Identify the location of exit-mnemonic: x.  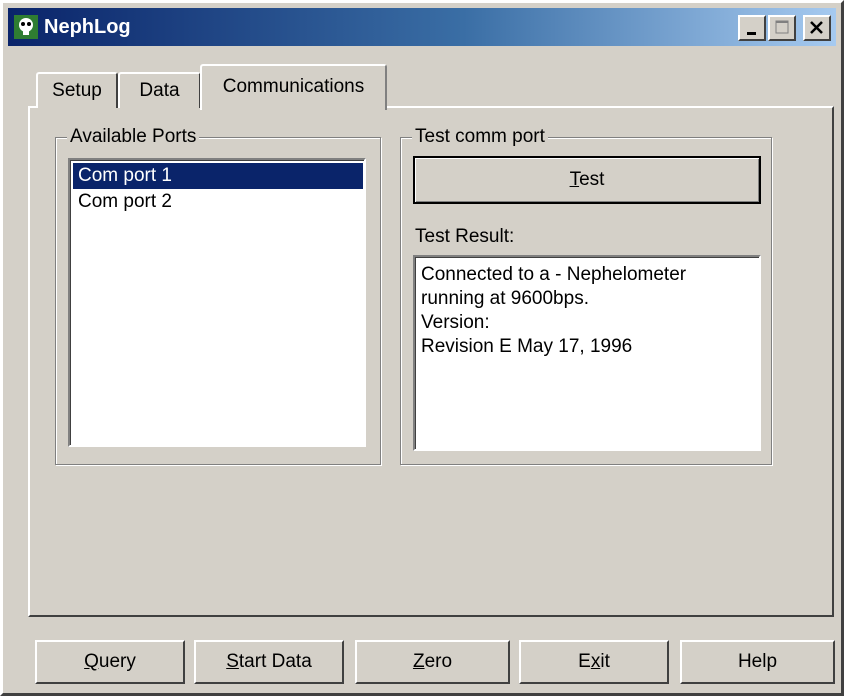
(595, 661).